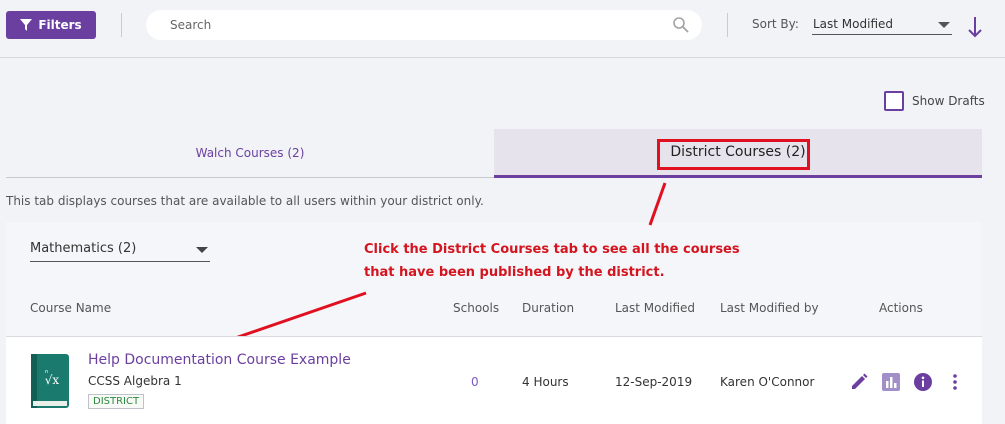 This screenshot has height=424, width=1005. I want to click on course-book-icon: √x n, so click(50, 381).